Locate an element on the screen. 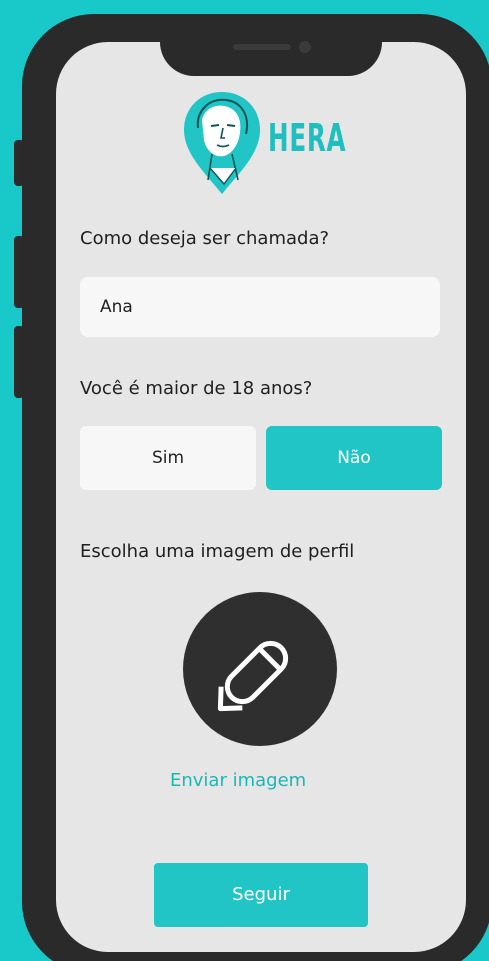 Image resolution: width=489 pixels, height=961 pixels. age-yes-button: Sim is located at coordinates (168, 458).